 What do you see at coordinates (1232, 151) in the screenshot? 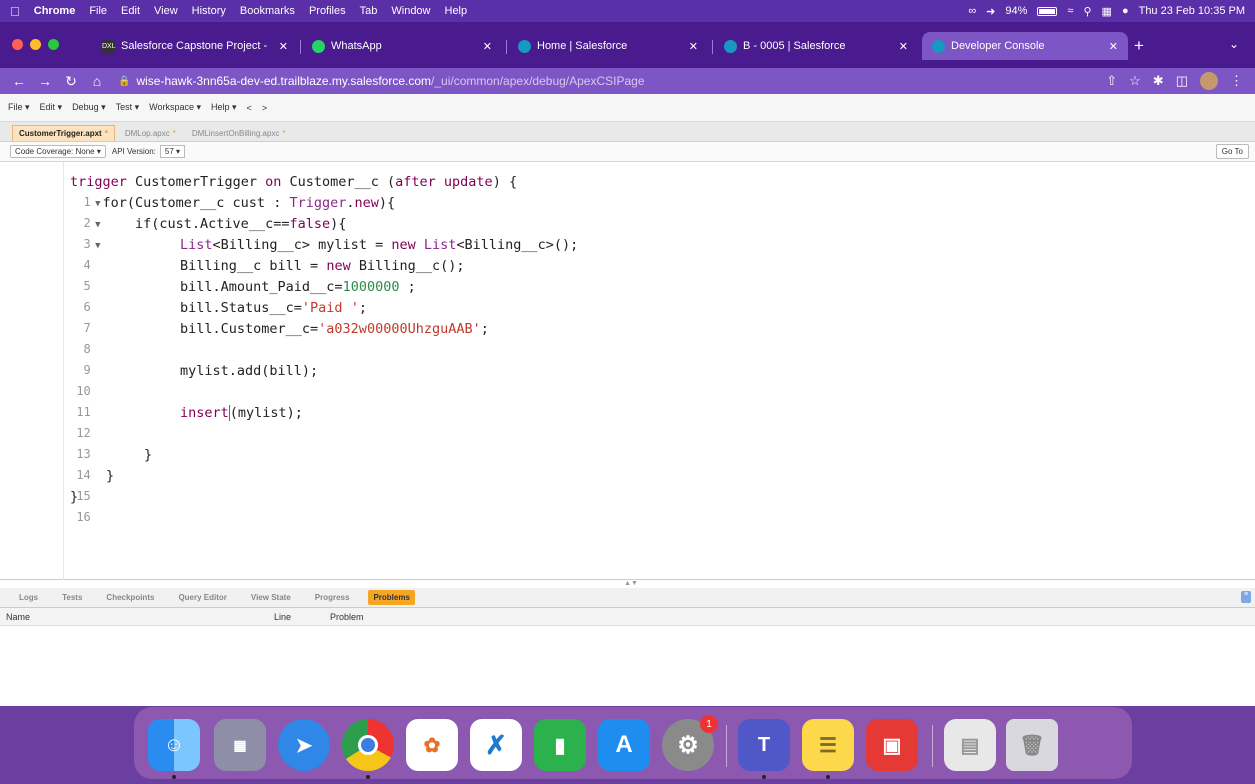
I see `go-to-button: Go To` at bounding box center [1232, 151].